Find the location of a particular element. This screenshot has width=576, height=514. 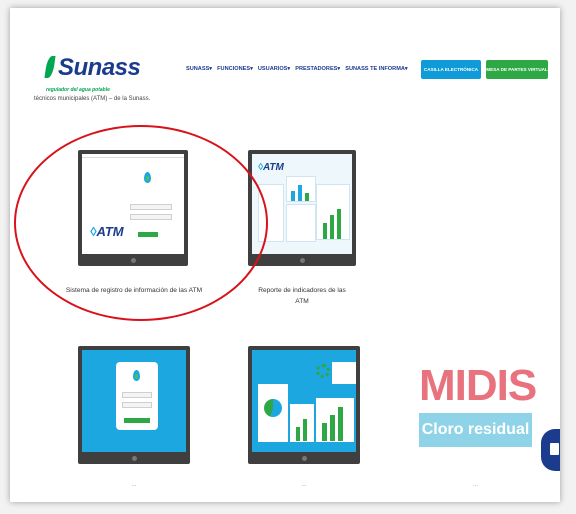

login-panel is located at coordinates (137, 396).